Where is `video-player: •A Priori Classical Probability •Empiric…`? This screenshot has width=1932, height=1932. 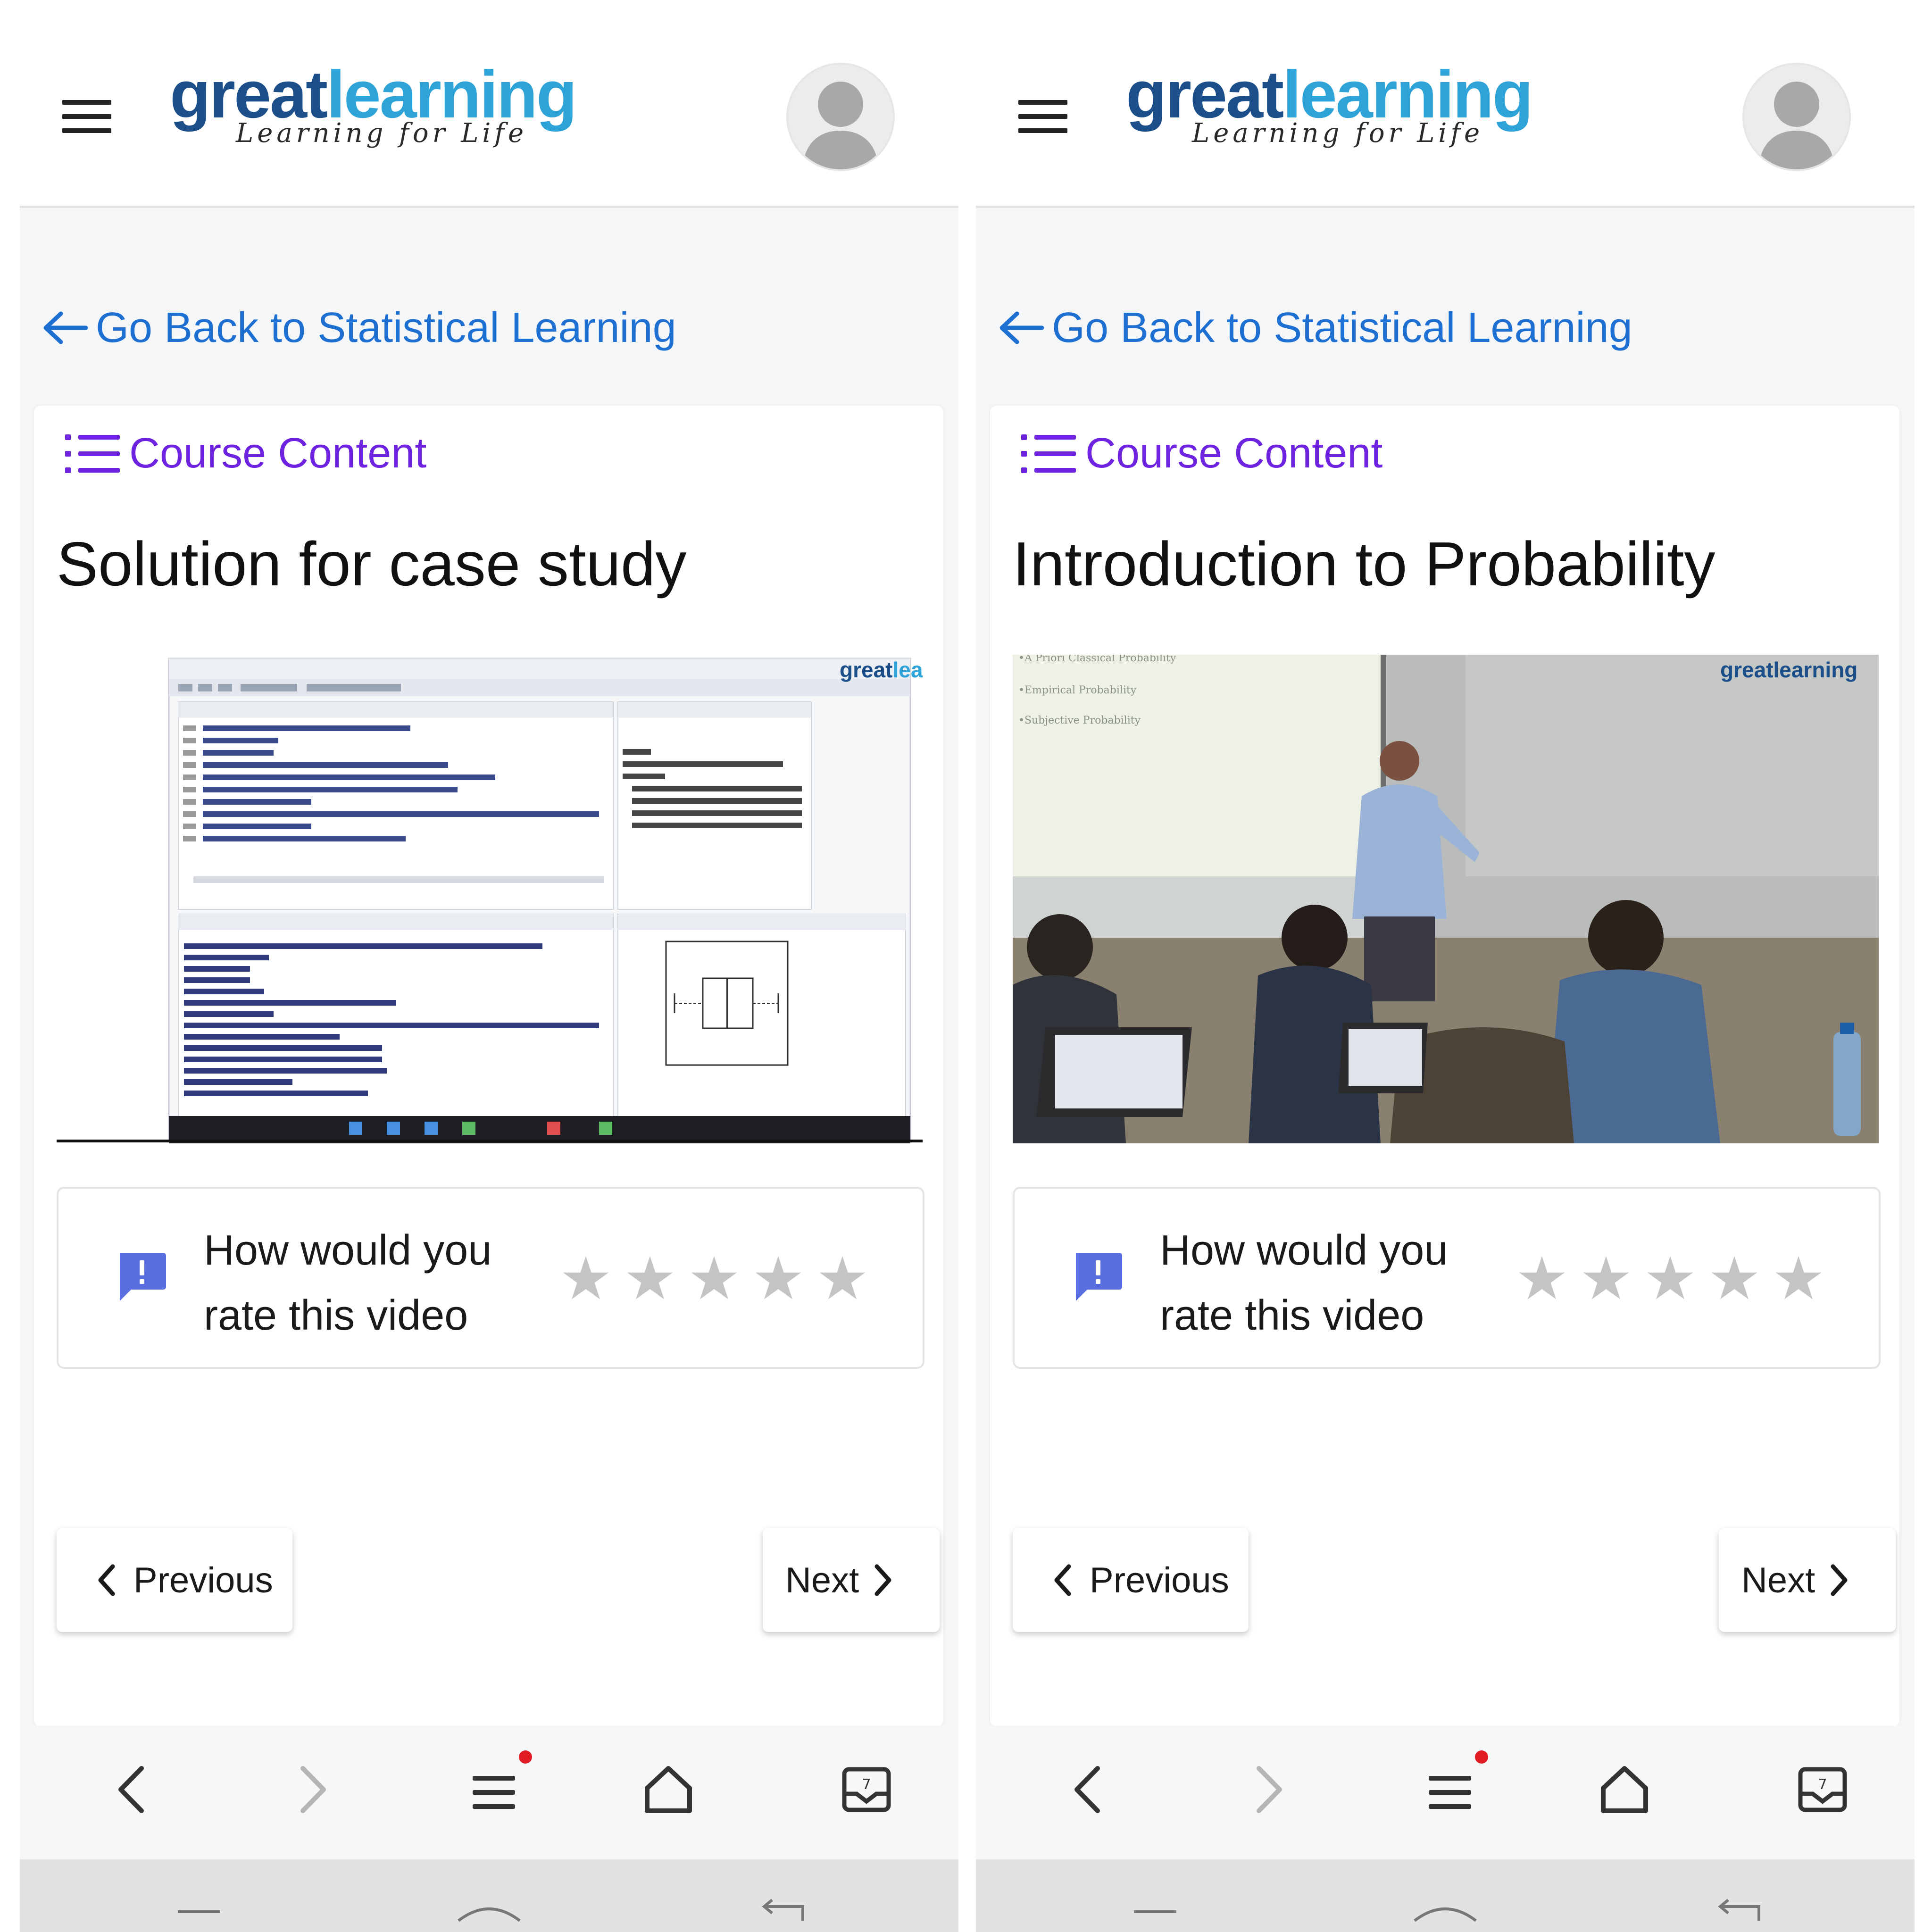
video-player: •A Priori Classical Probability •Empiric… is located at coordinates (1446, 899).